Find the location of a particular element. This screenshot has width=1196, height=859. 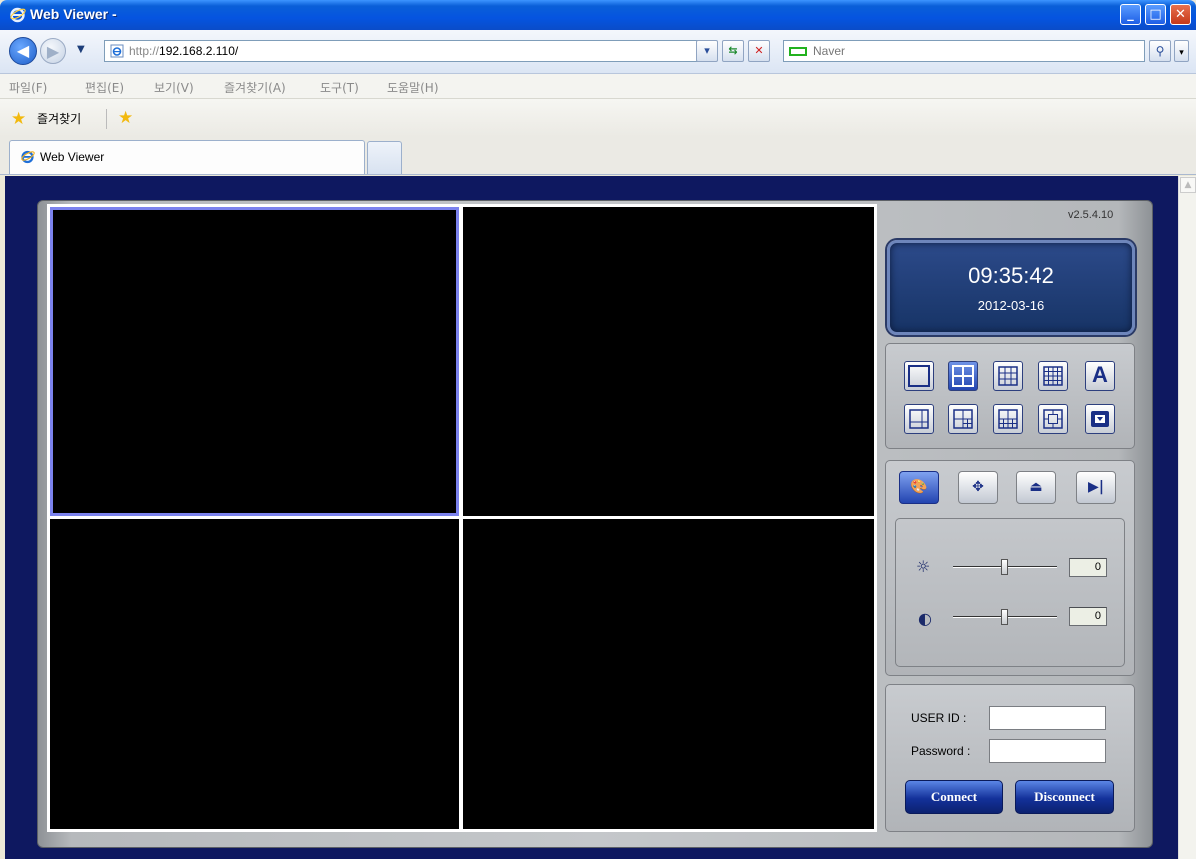

contrast-slider is located at coordinates (1004, 617).